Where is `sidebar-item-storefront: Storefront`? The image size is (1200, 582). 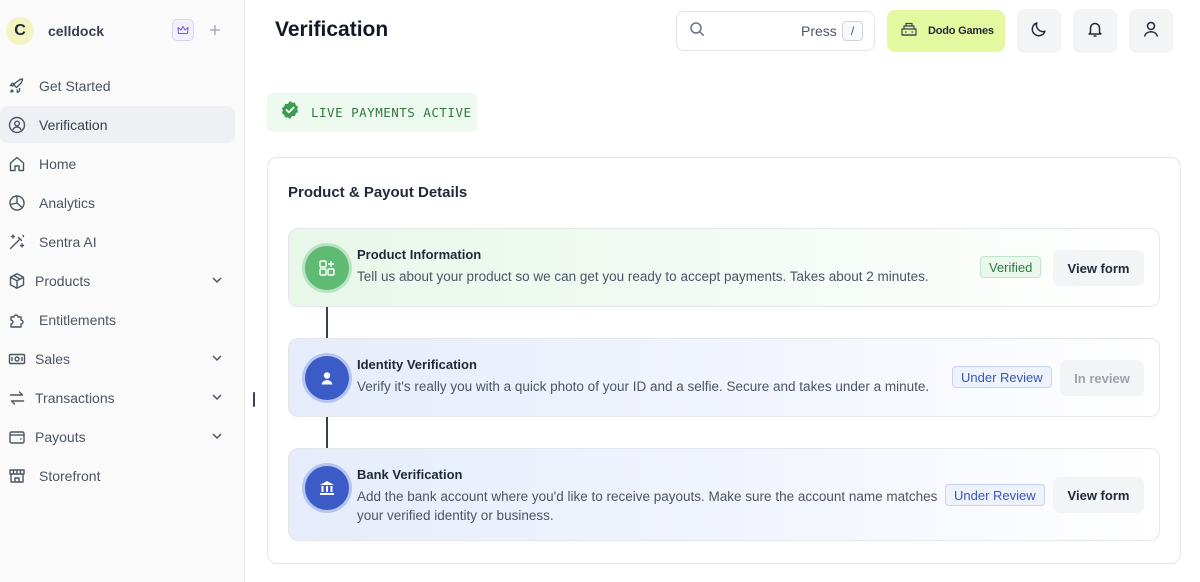
sidebar-item-storefront: Storefront is located at coordinates (118, 475).